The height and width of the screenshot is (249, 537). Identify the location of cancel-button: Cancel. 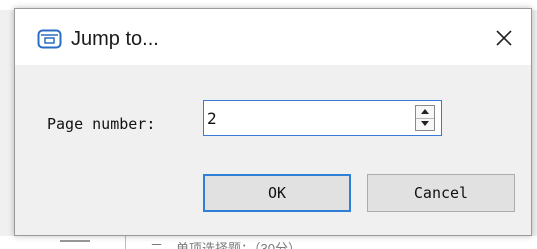
(441, 193).